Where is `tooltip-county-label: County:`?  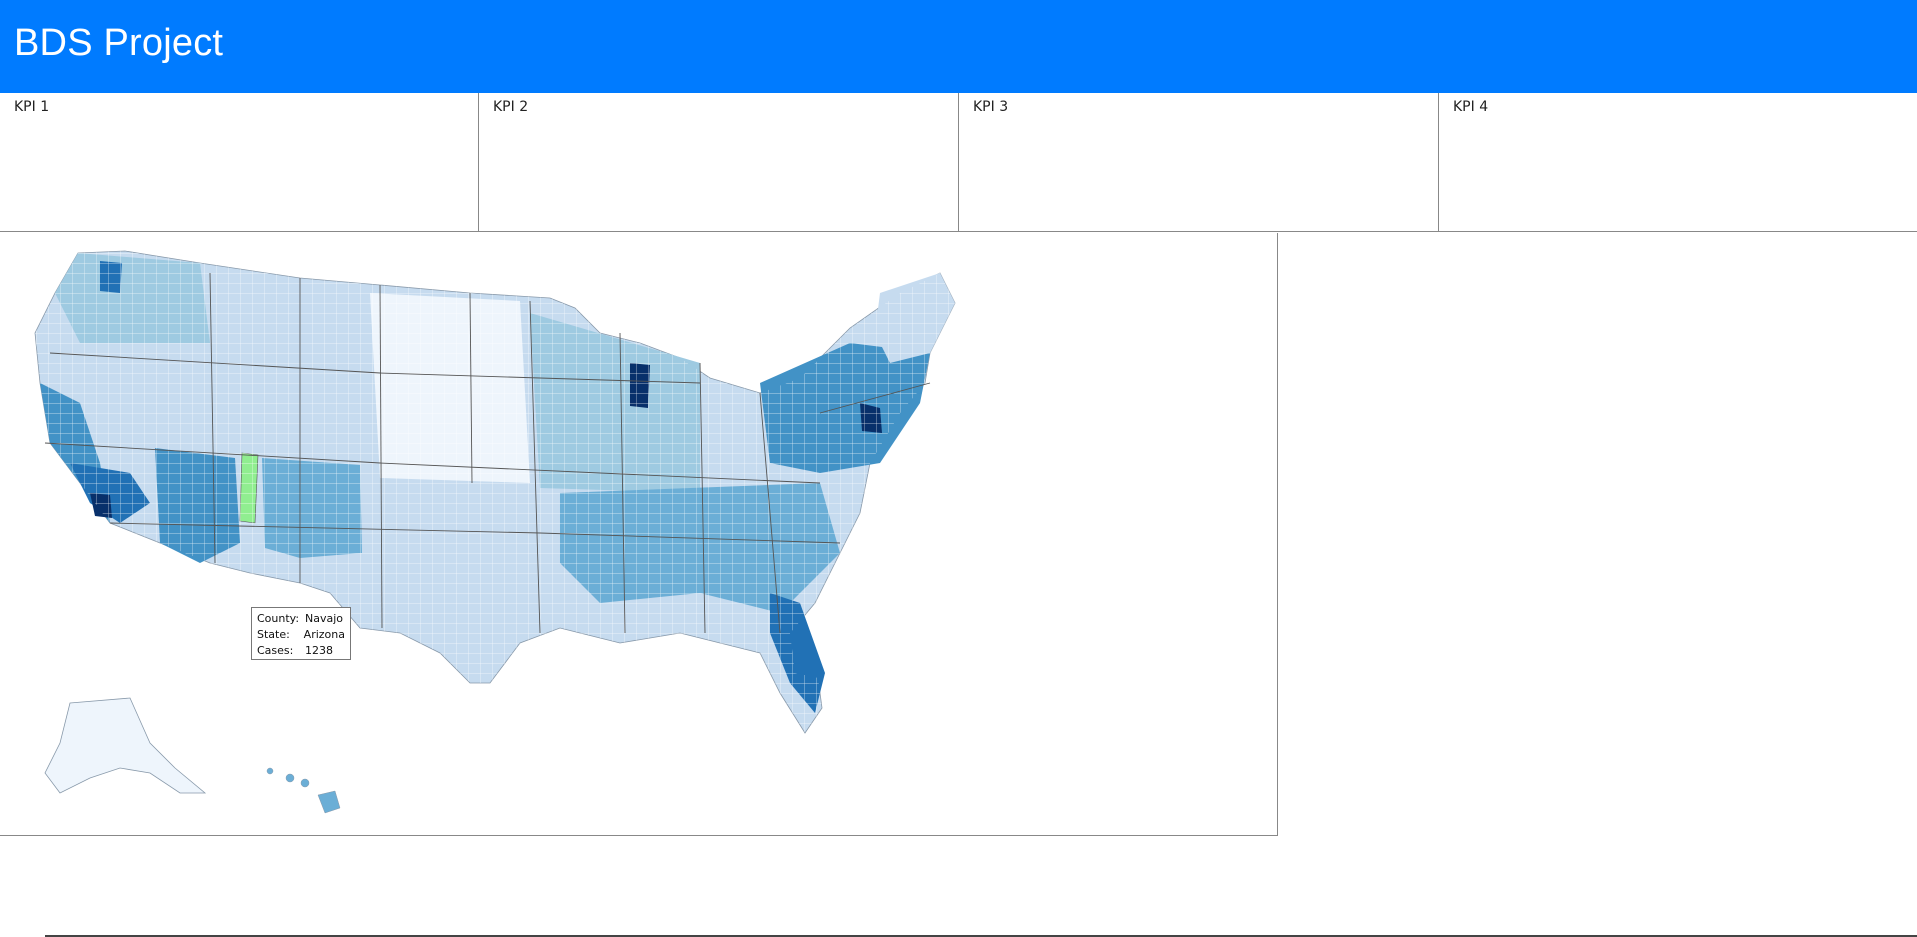
tooltip-county-label: County: is located at coordinates (278, 618).